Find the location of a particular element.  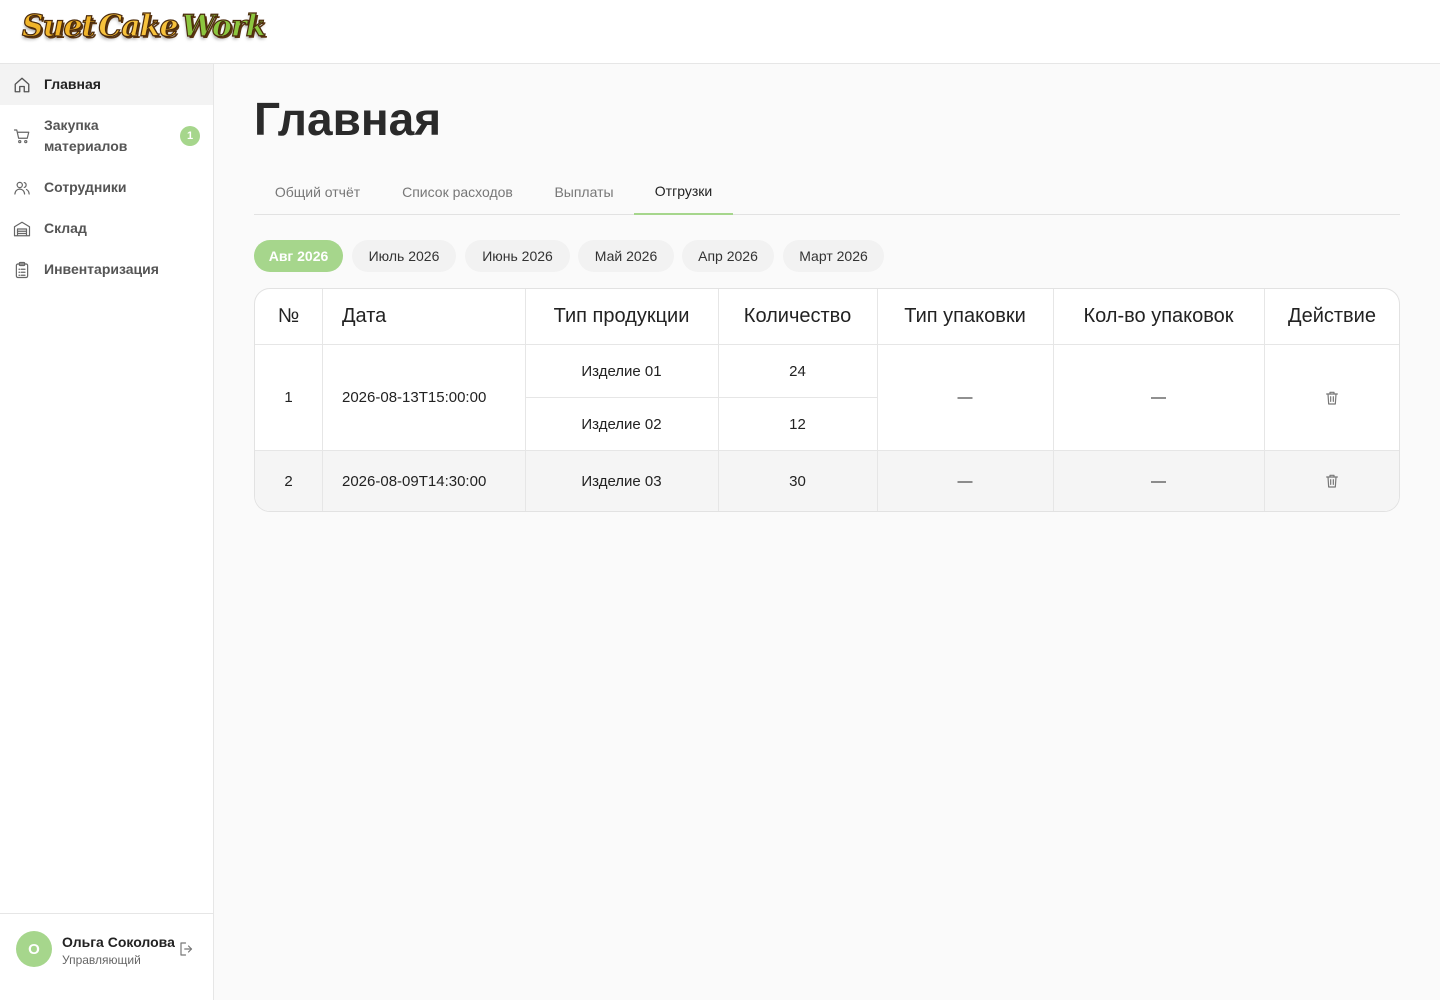

column-header-package-type: Тип упаковки is located at coordinates (965, 316).